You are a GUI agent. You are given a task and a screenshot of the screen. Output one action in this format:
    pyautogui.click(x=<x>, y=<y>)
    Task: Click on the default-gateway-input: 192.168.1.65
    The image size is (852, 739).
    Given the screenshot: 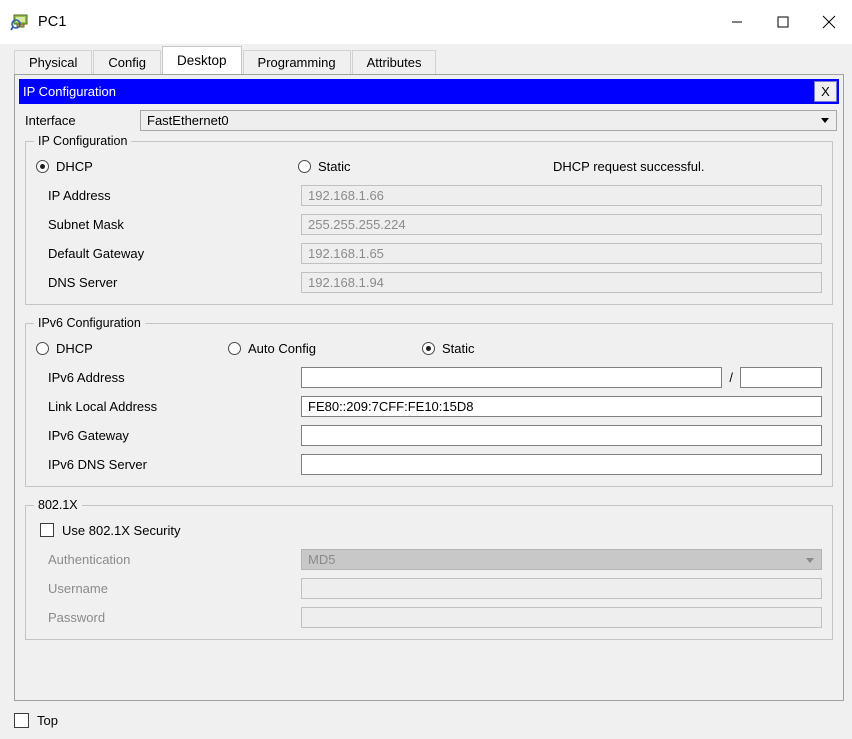 What is the action you would take?
    pyautogui.click(x=561, y=253)
    